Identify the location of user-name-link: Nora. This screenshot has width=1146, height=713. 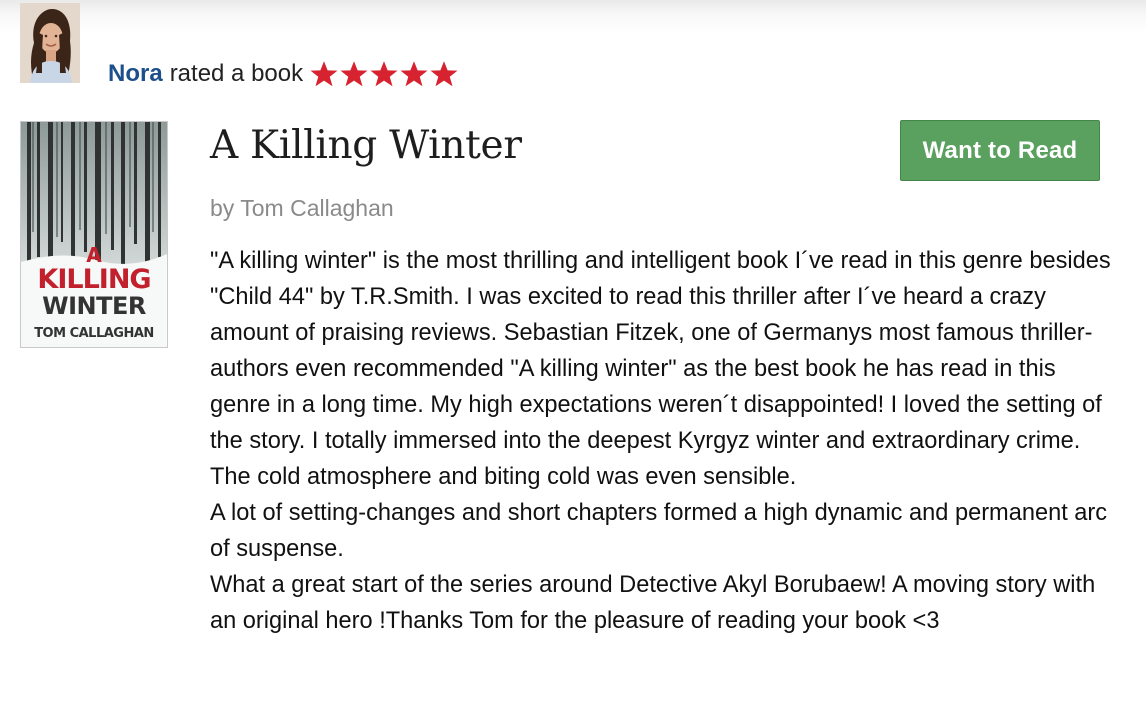
(135, 74).